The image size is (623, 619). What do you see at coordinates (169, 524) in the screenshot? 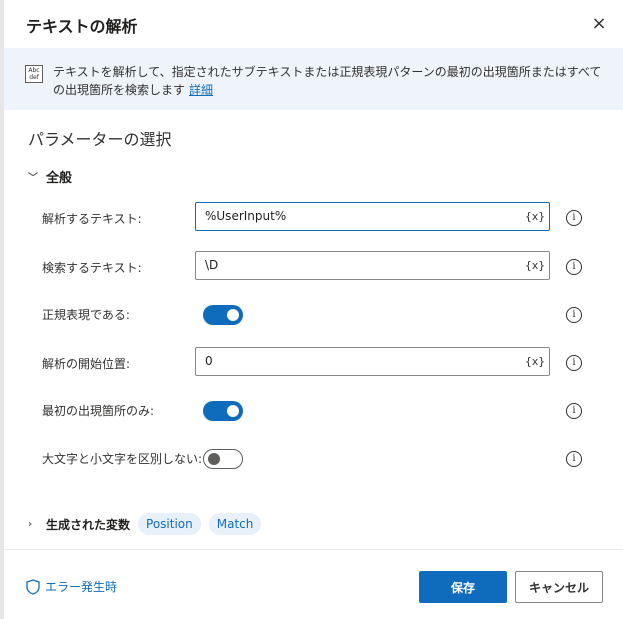
I see `variable-pill-position: Position` at bounding box center [169, 524].